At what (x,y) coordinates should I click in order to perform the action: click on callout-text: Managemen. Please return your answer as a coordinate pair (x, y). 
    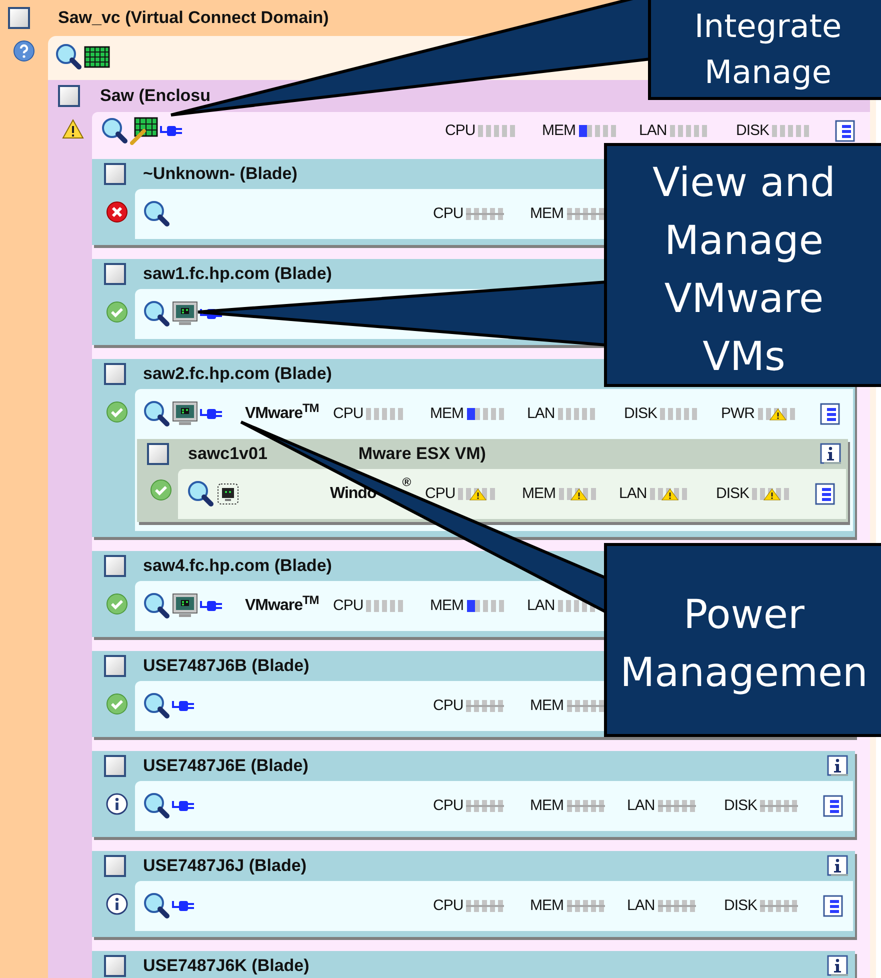
    Looking at the image, I should click on (744, 673).